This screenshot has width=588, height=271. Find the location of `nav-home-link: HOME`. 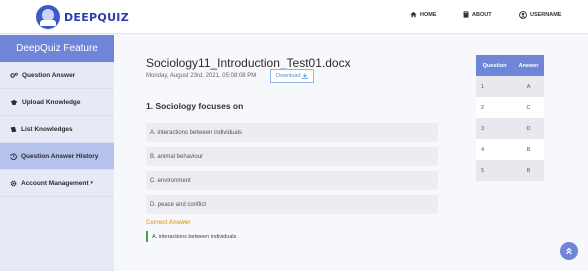

nav-home-link: HOME is located at coordinates (423, 14).